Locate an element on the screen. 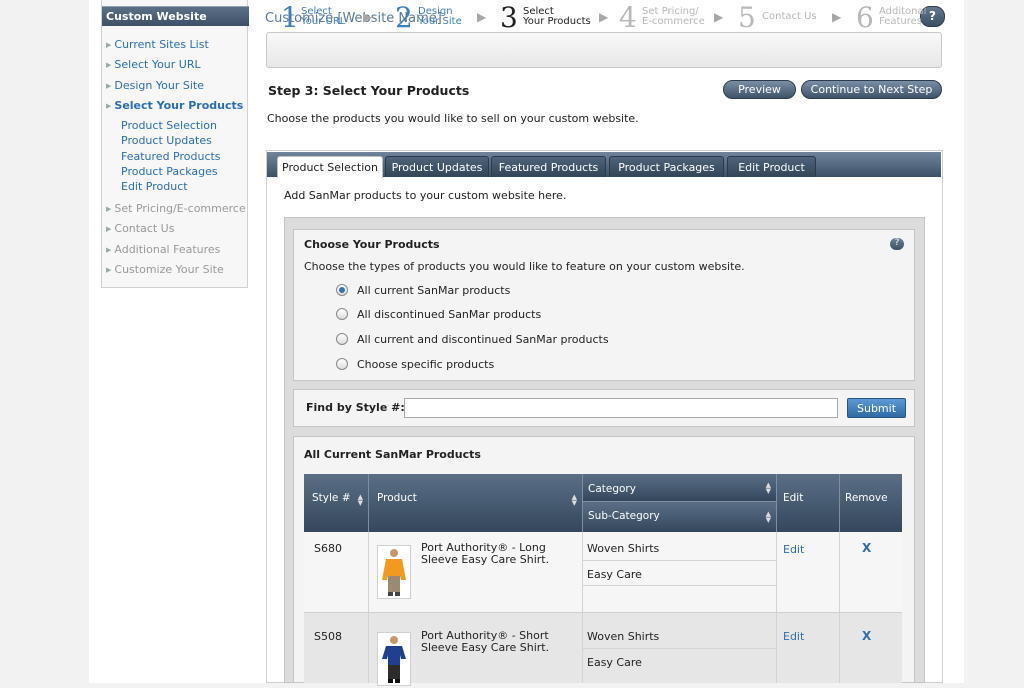 This screenshot has width=1024, height=688. continue-button: Continue to Next Step is located at coordinates (871, 89).